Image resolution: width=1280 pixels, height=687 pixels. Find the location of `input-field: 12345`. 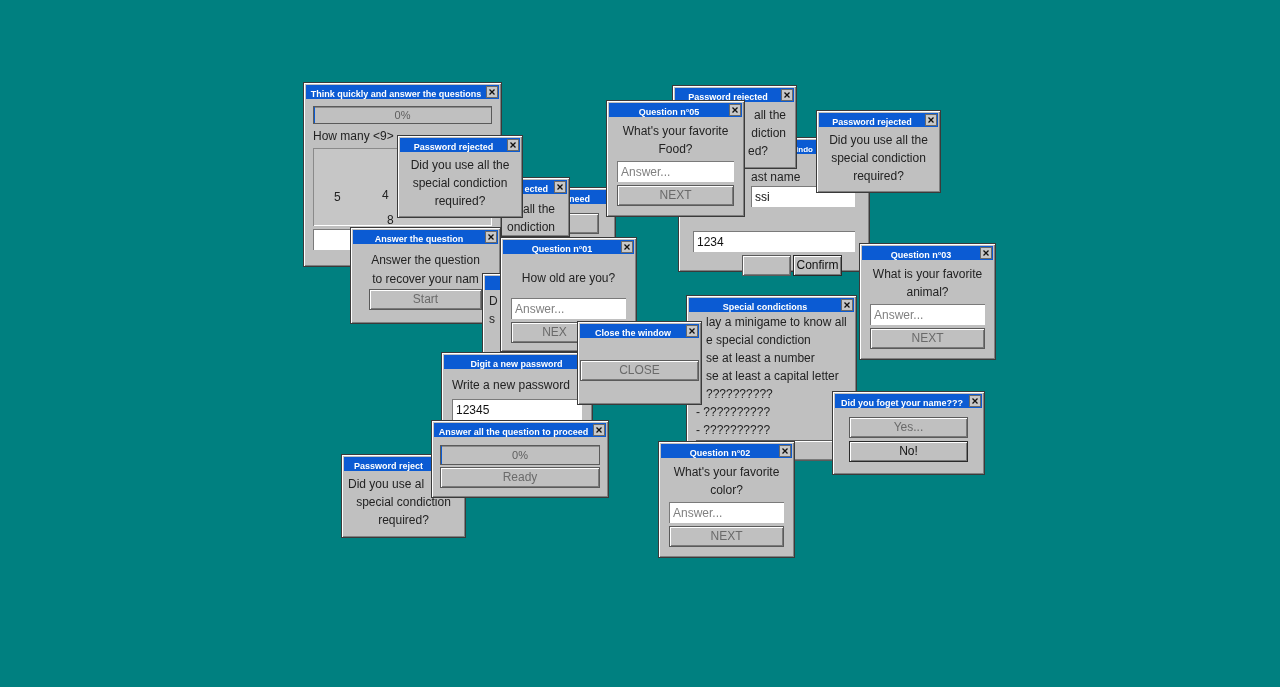

input-field: 12345 is located at coordinates (517, 409).